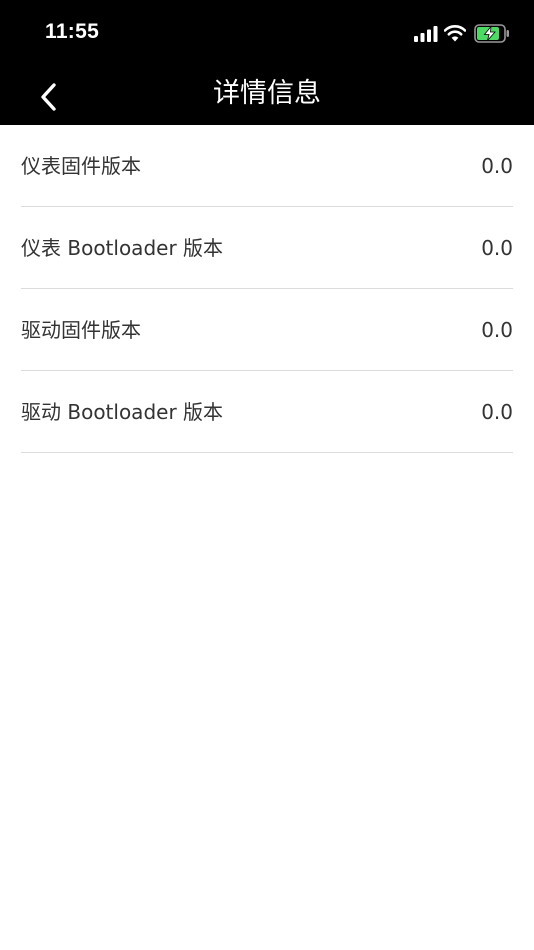 Image resolution: width=534 pixels, height=950 pixels. What do you see at coordinates (267, 248) in the screenshot?
I see `detail-row-meter-bootloader-version: 仪表 Bootloader 版本 0.0` at bounding box center [267, 248].